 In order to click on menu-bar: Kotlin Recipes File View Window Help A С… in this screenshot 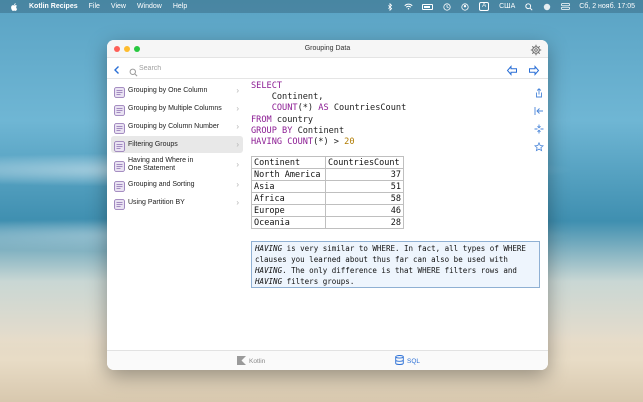, I will do `click(321, 6)`.